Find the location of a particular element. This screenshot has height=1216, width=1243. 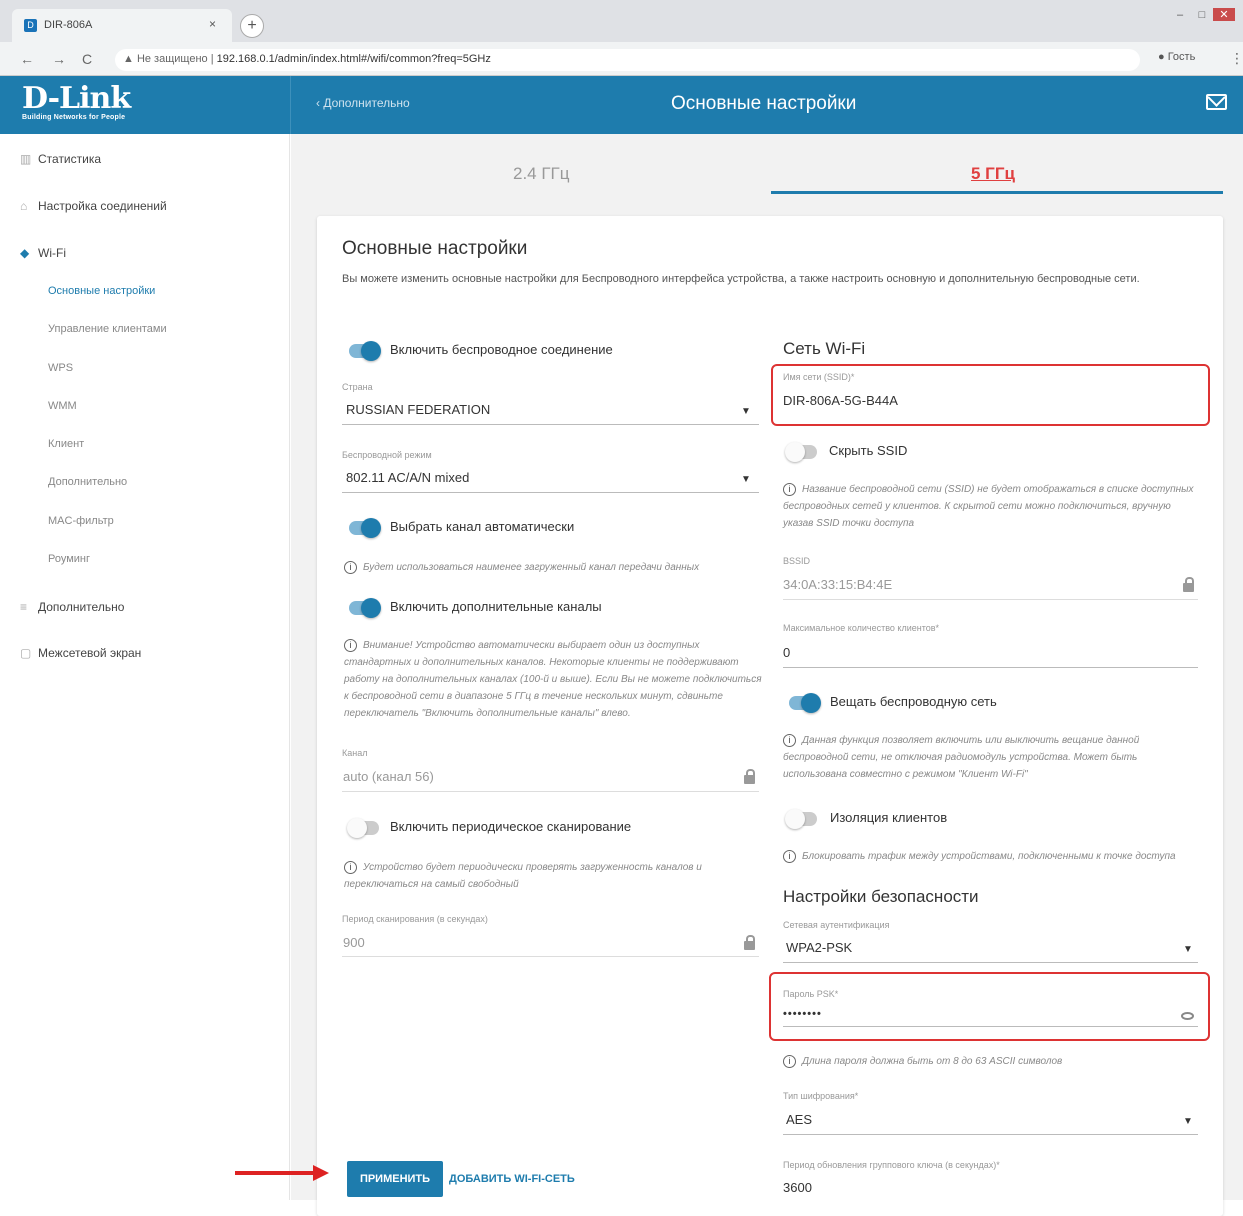

scan-period-underline is located at coordinates (550, 956).